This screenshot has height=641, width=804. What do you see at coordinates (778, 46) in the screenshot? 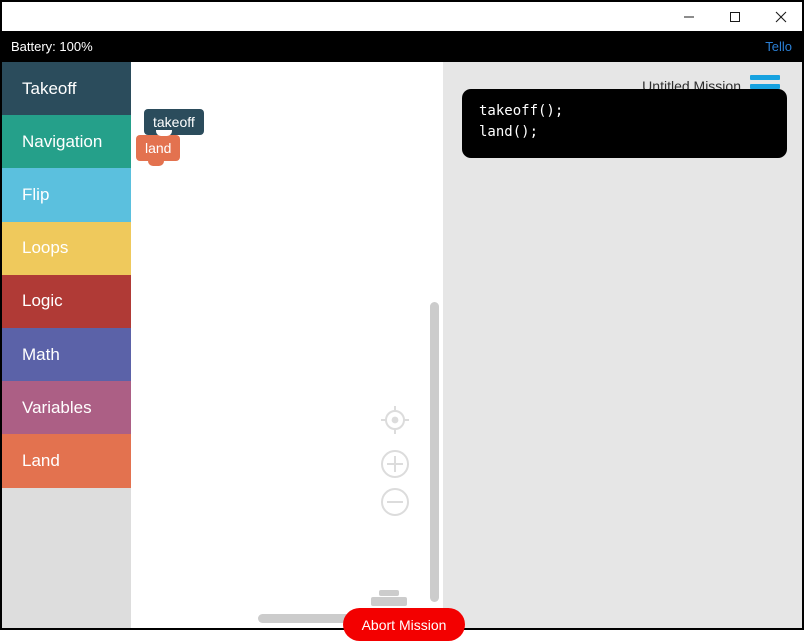
I see `device-name-label: Tello` at bounding box center [778, 46].